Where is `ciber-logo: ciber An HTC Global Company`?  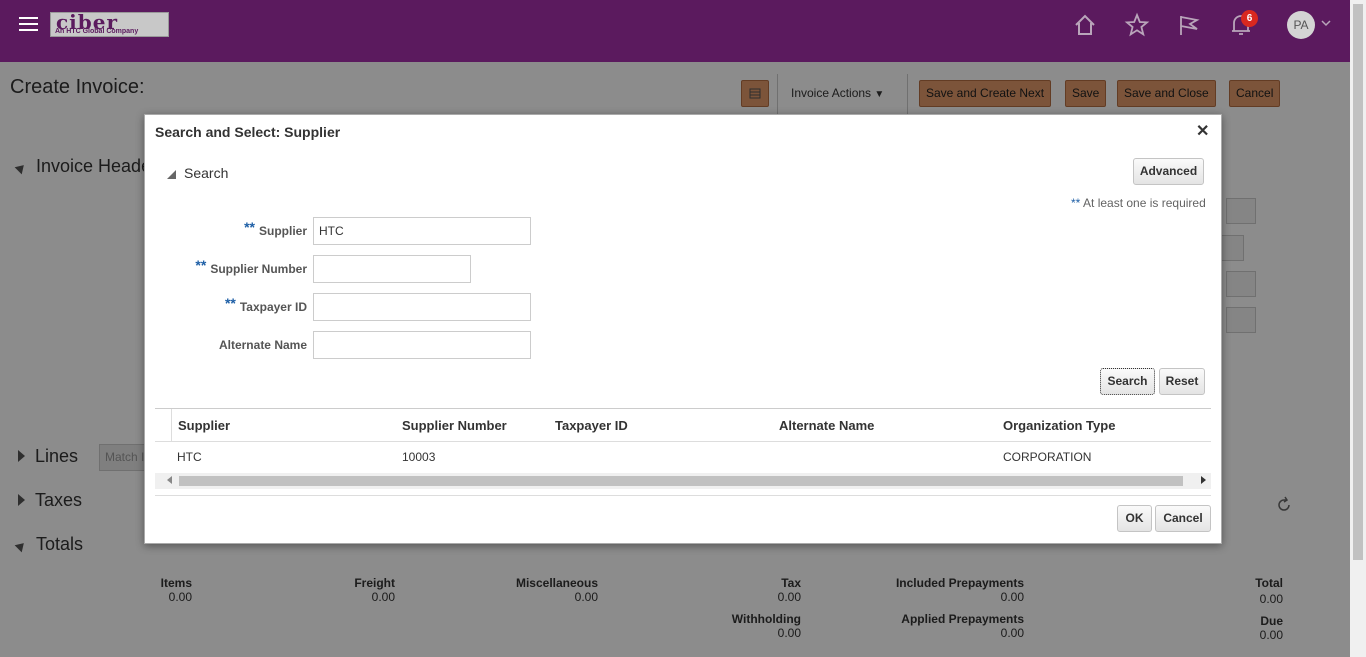
ciber-logo: ciber An HTC Global Company is located at coordinates (109, 23).